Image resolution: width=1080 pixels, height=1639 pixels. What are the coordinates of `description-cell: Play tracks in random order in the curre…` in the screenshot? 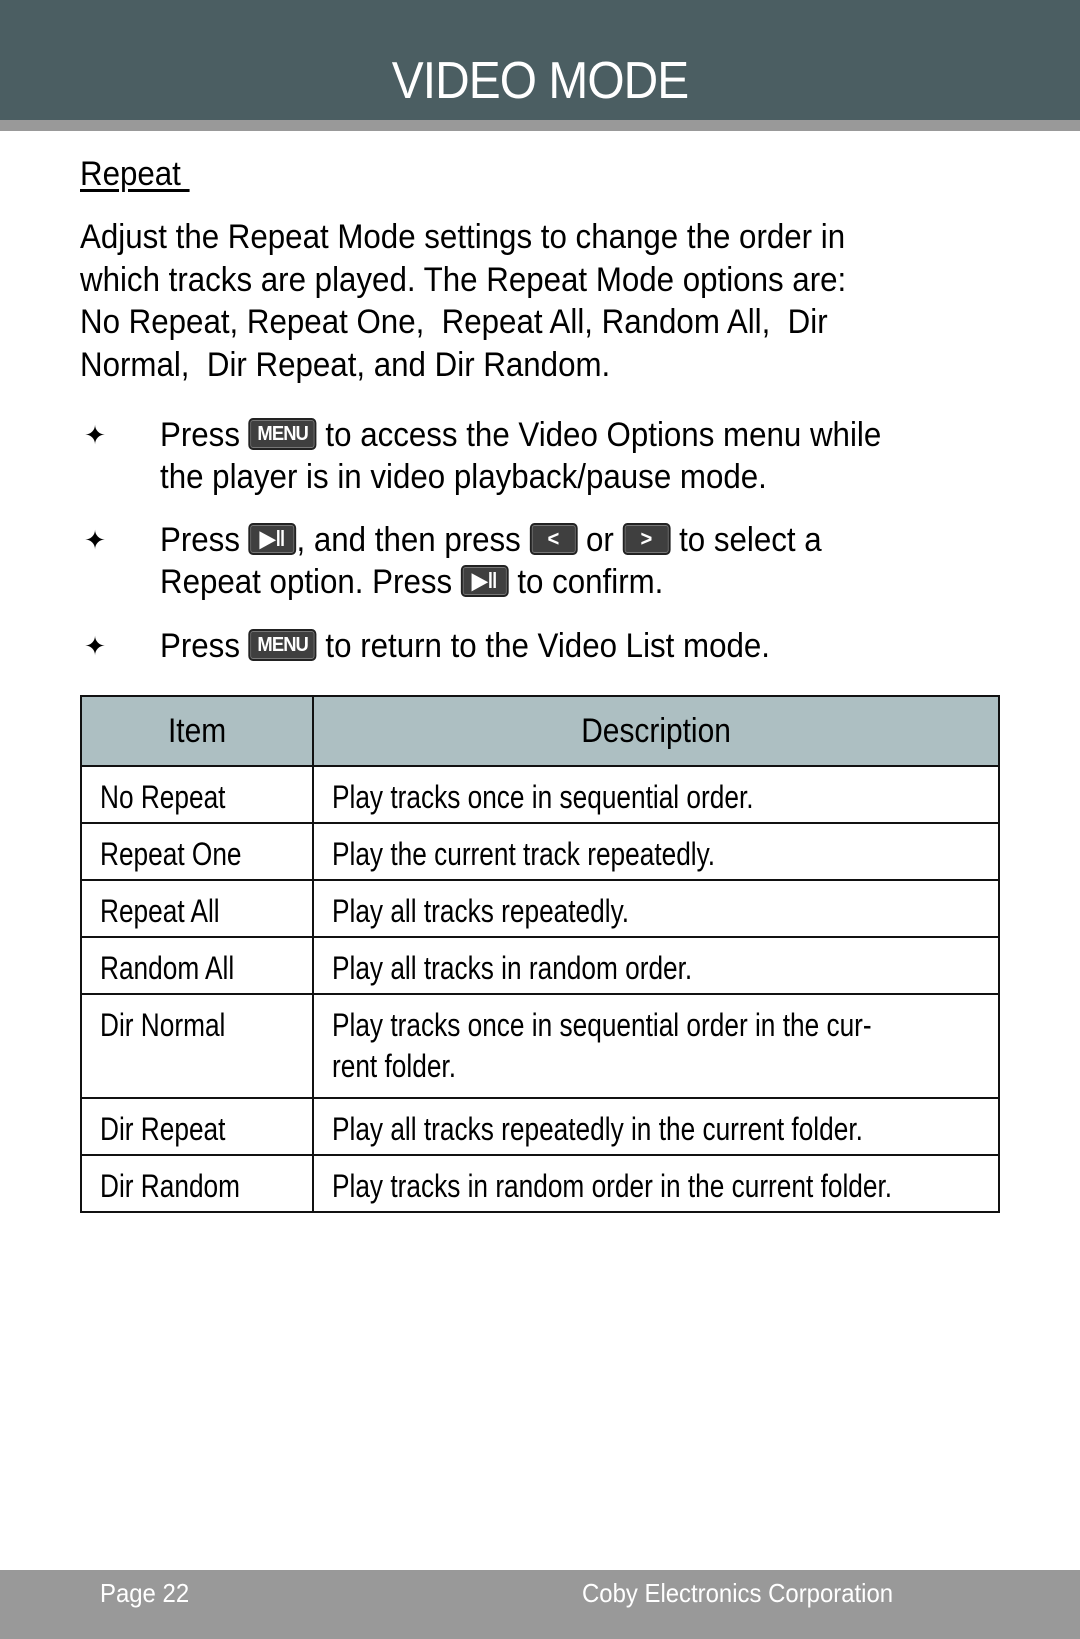 It's located at (656, 1183).